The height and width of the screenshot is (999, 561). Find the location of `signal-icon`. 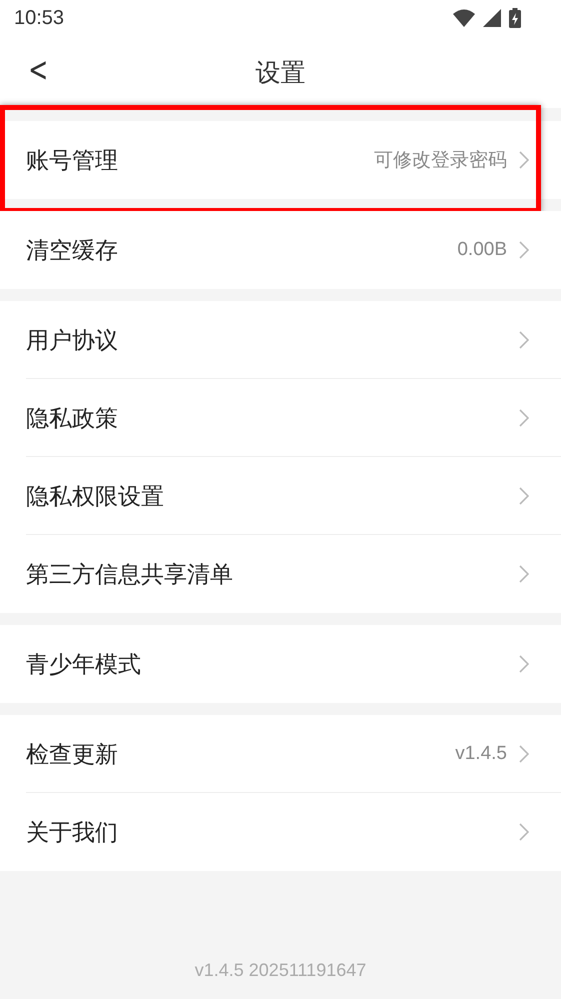

signal-icon is located at coordinates (492, 18).